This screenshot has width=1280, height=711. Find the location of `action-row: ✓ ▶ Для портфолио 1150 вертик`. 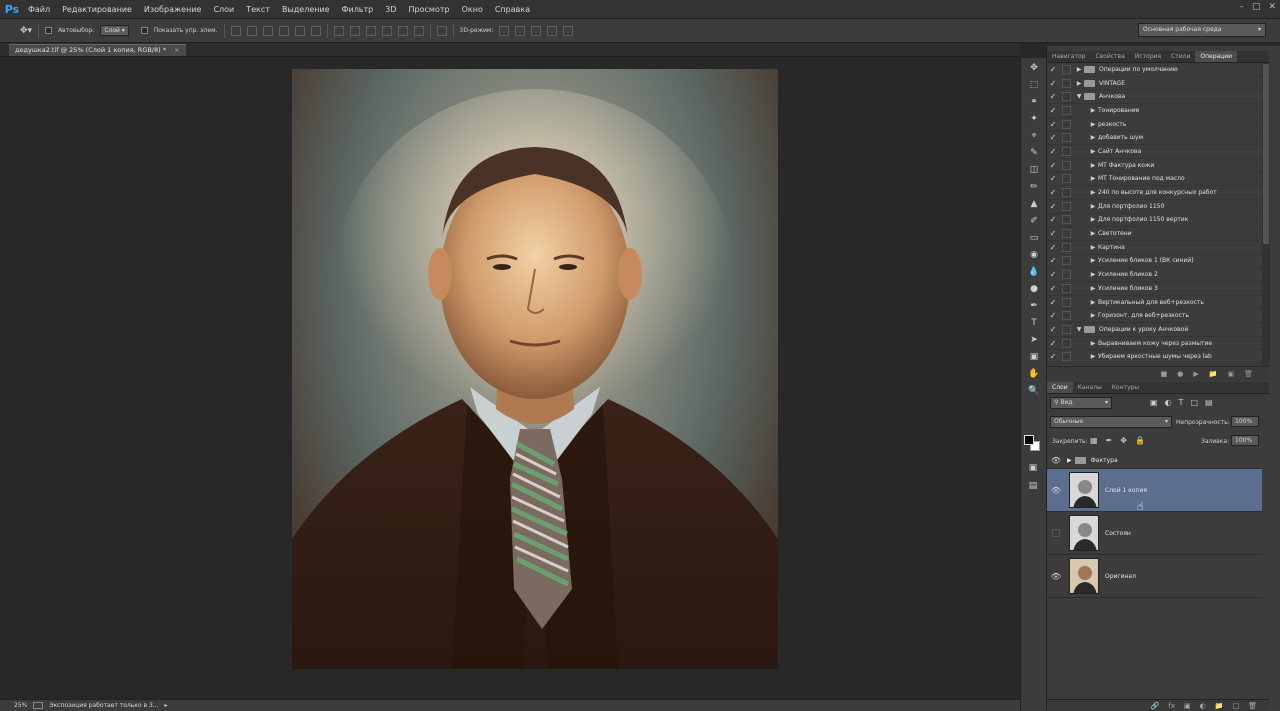

action-row: ✓ ▶ Для портфолио 1150 вертик is located at coordinates (1154, 221).